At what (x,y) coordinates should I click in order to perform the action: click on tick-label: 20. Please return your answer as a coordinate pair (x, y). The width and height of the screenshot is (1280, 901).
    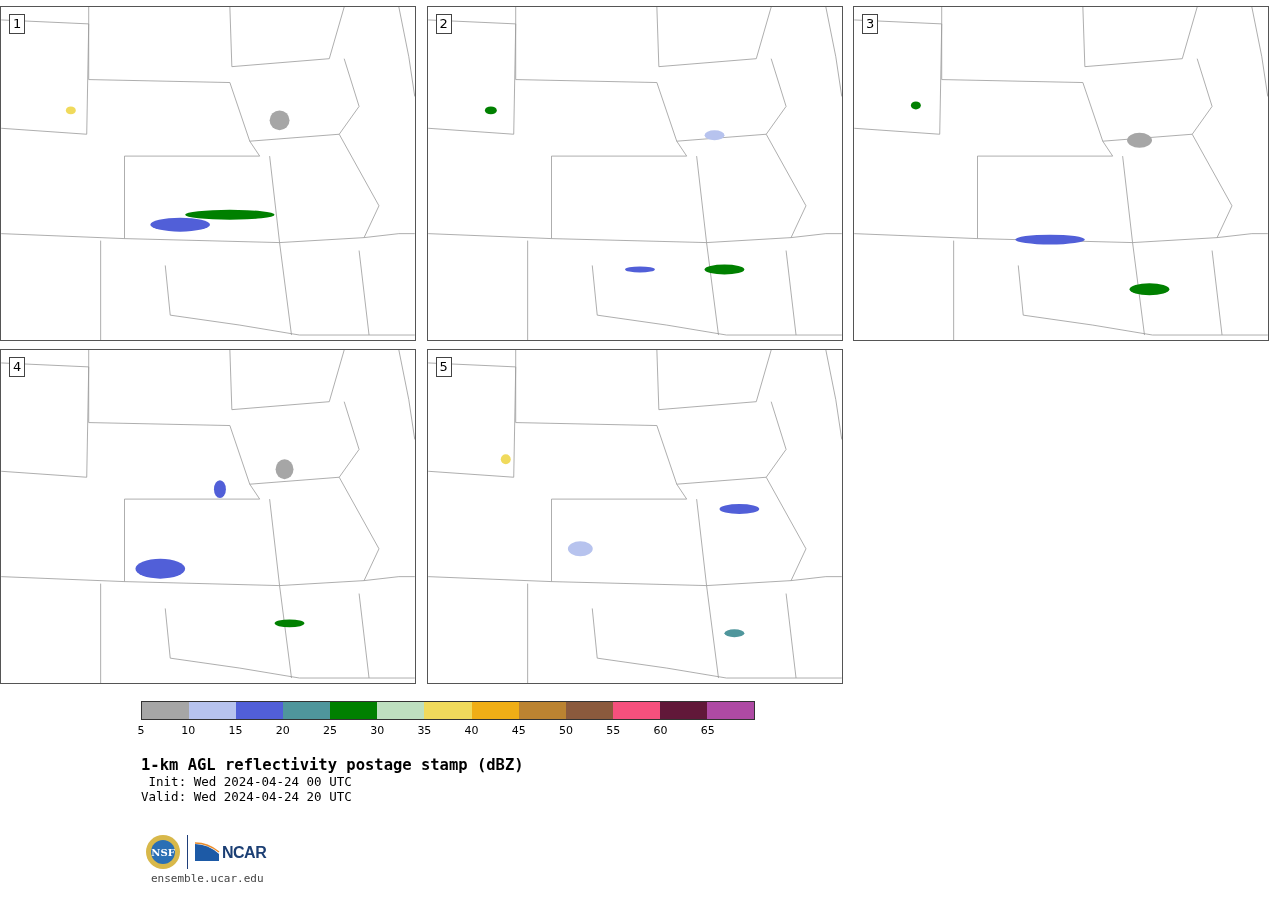
    Looking at the image, I should click on (282, 730).